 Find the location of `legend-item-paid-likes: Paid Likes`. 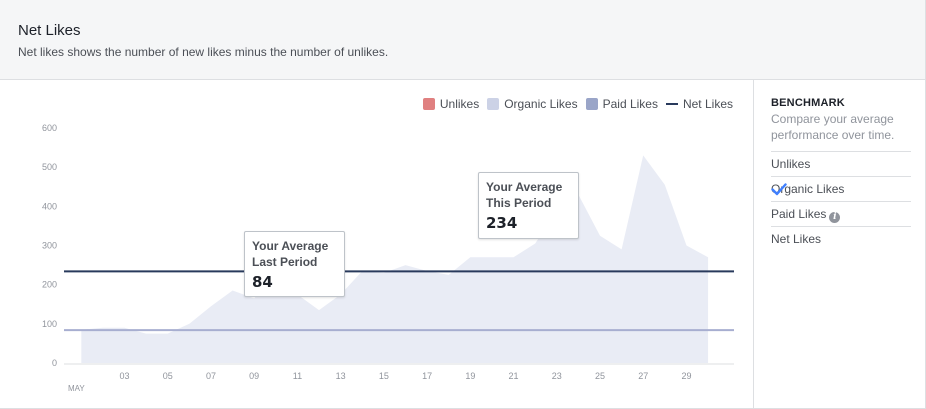

legend-item-paid-likes: Paid Likes is located at coordinates (621, 104).